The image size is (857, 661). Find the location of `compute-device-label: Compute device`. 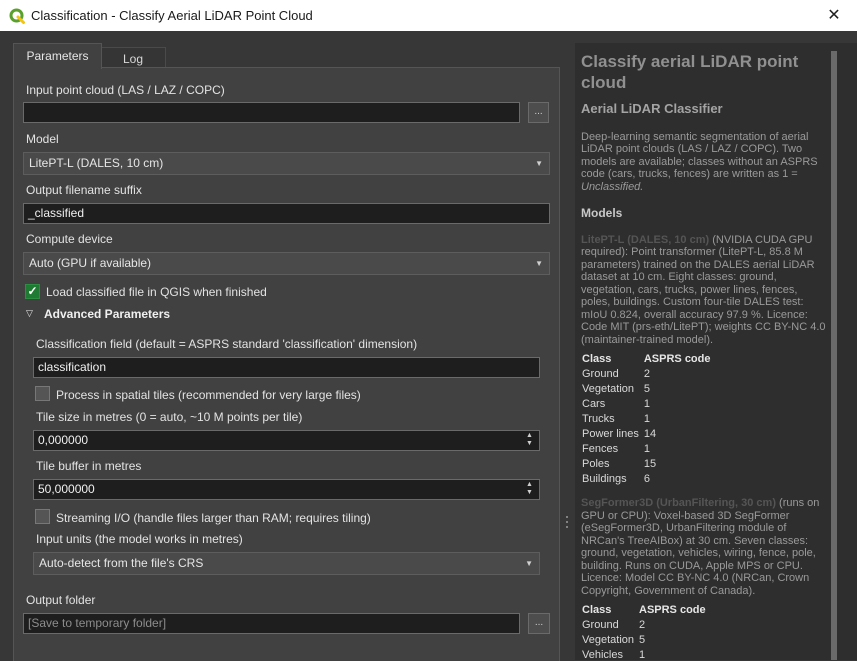

compute-device-label: Compute device is located at coordinates (69, 239).